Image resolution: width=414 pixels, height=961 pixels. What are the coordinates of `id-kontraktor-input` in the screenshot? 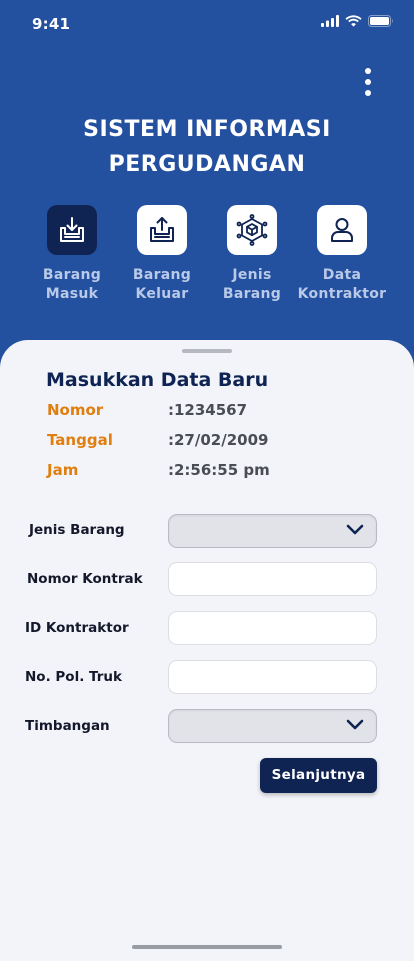 It's located at (272, 628).